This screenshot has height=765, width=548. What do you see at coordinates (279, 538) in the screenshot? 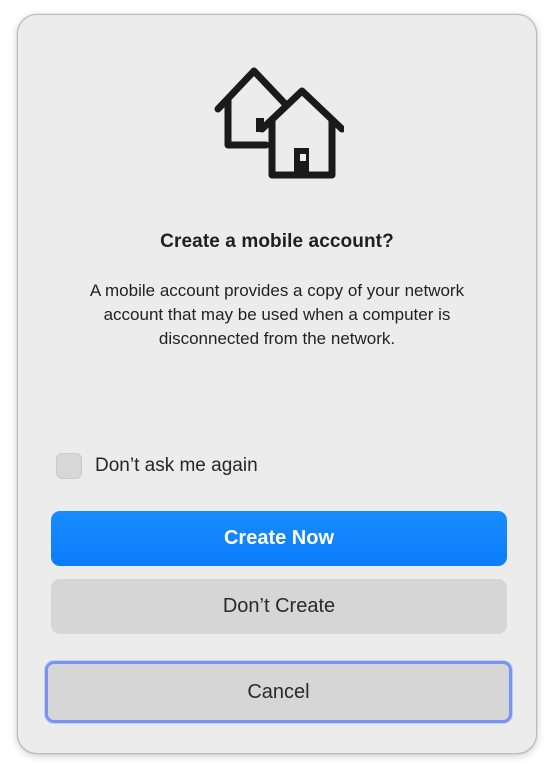
I see `create-now-button: Create Now` at bounding box center [279, 538].